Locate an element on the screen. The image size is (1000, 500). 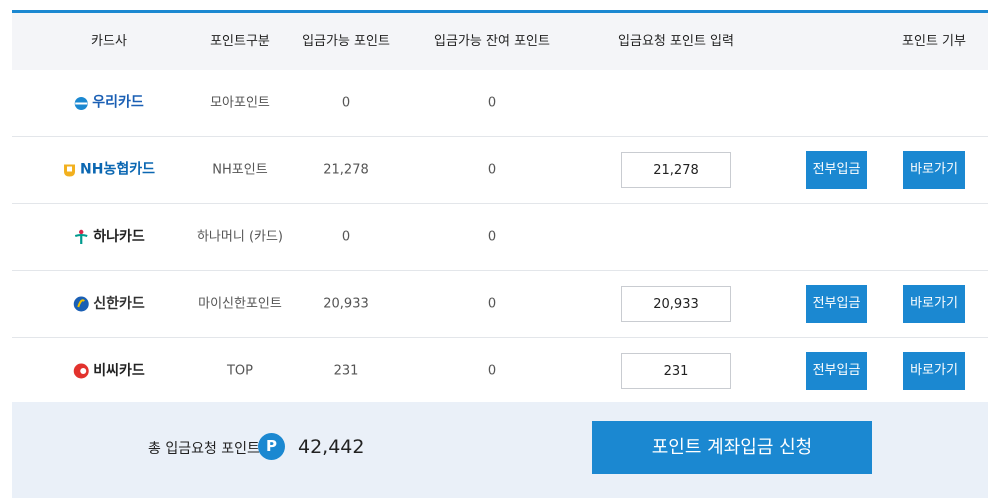
bc-logo: 비씨카드 is located at coordinates (109, 371).